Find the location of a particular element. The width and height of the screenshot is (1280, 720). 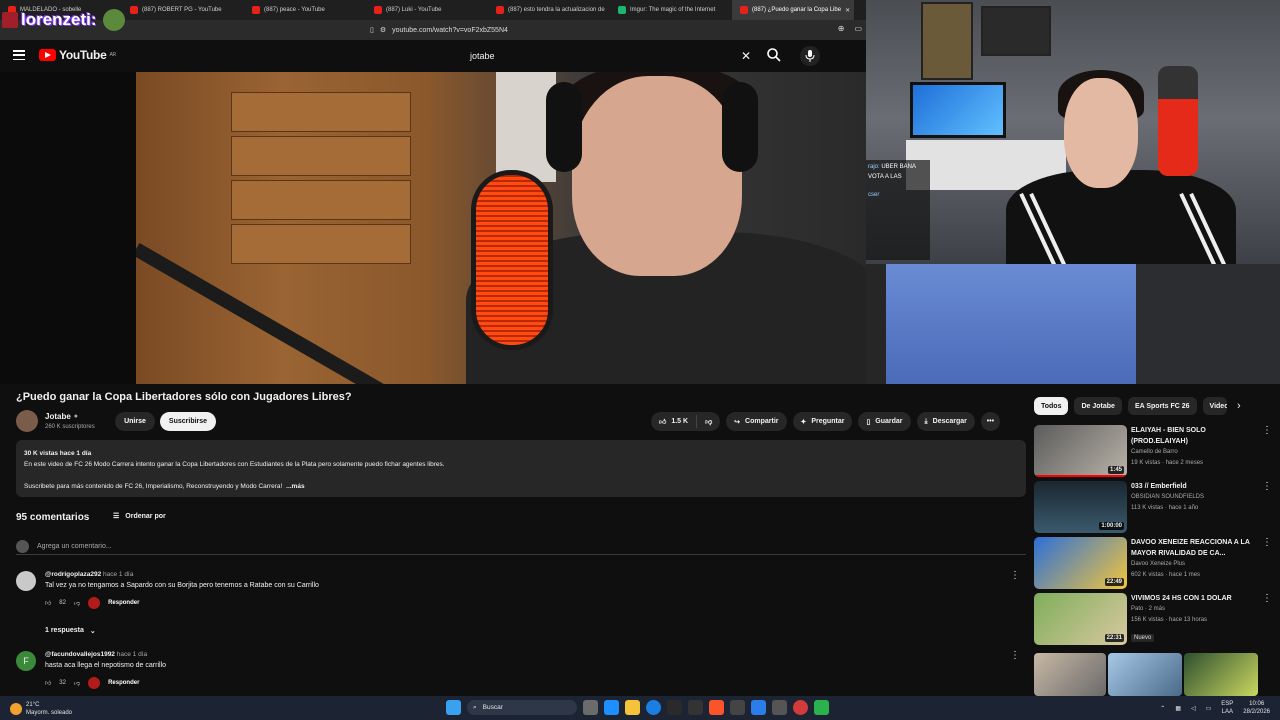

sort-comments-button: ☰ Ordenar por is located at coordinates (139, 516).